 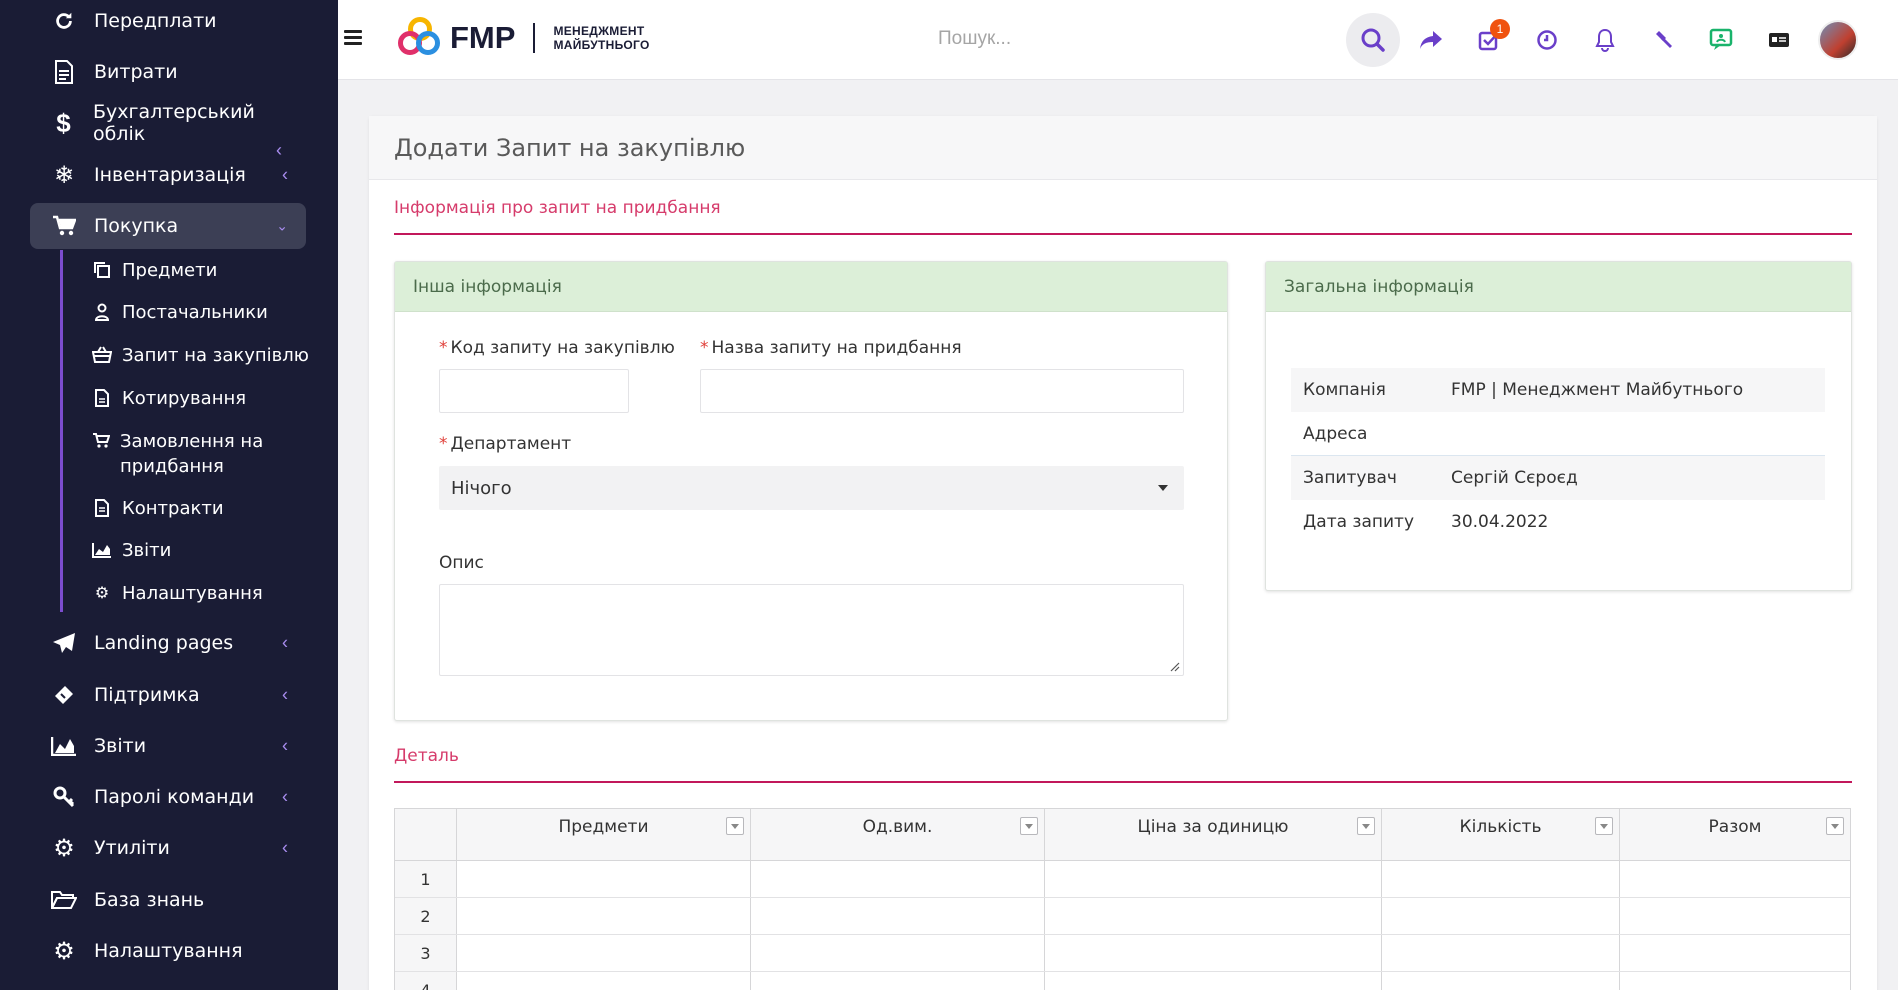 I want to click on chevron-down-icon: ⌄, so click(x=282, y=225).